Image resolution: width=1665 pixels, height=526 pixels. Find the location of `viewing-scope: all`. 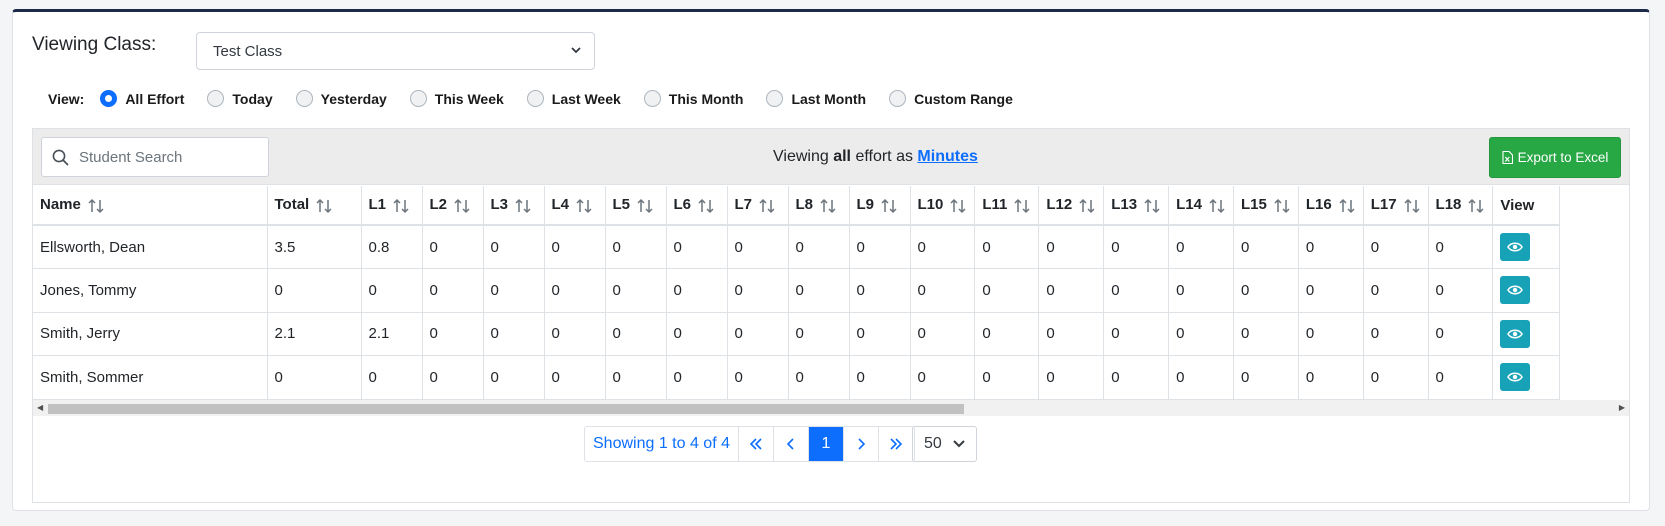

viewing-scope: all is located at coordinates (842, 156).